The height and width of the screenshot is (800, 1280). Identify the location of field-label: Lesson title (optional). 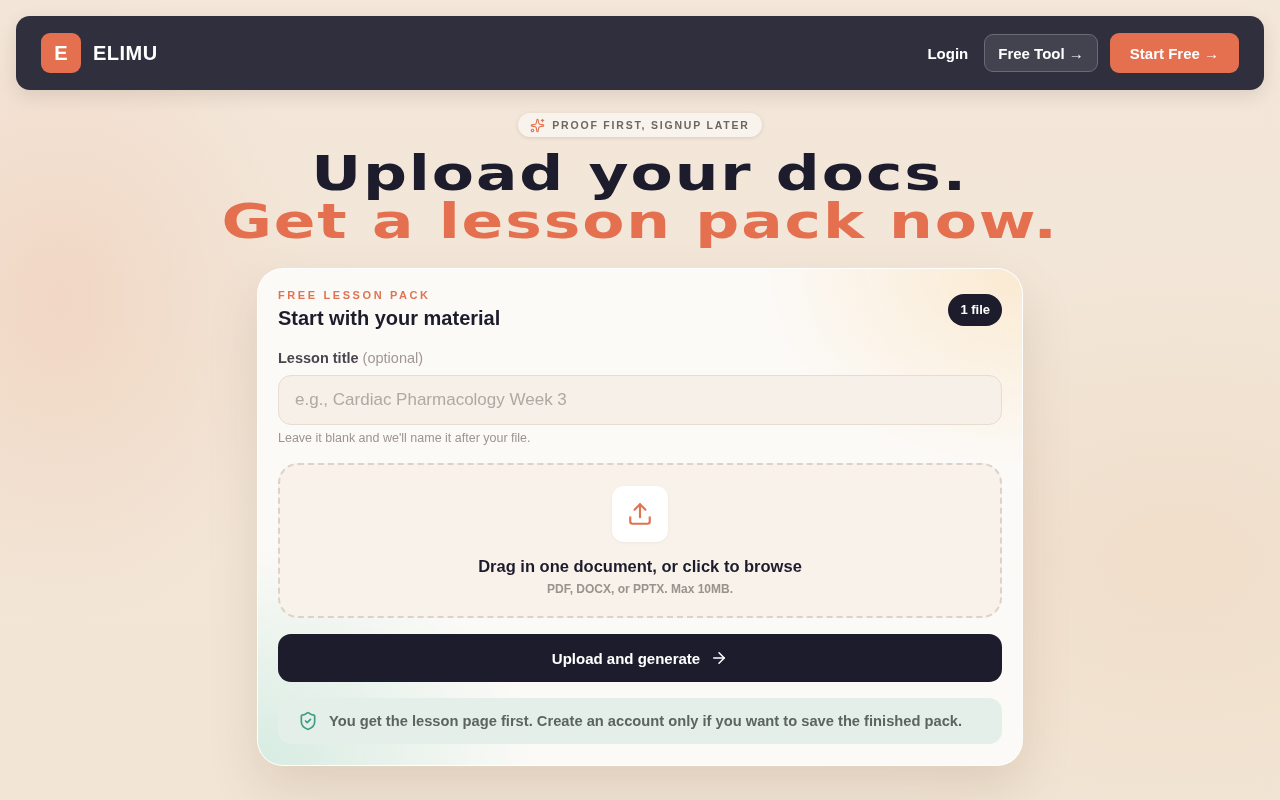
(351, 358).